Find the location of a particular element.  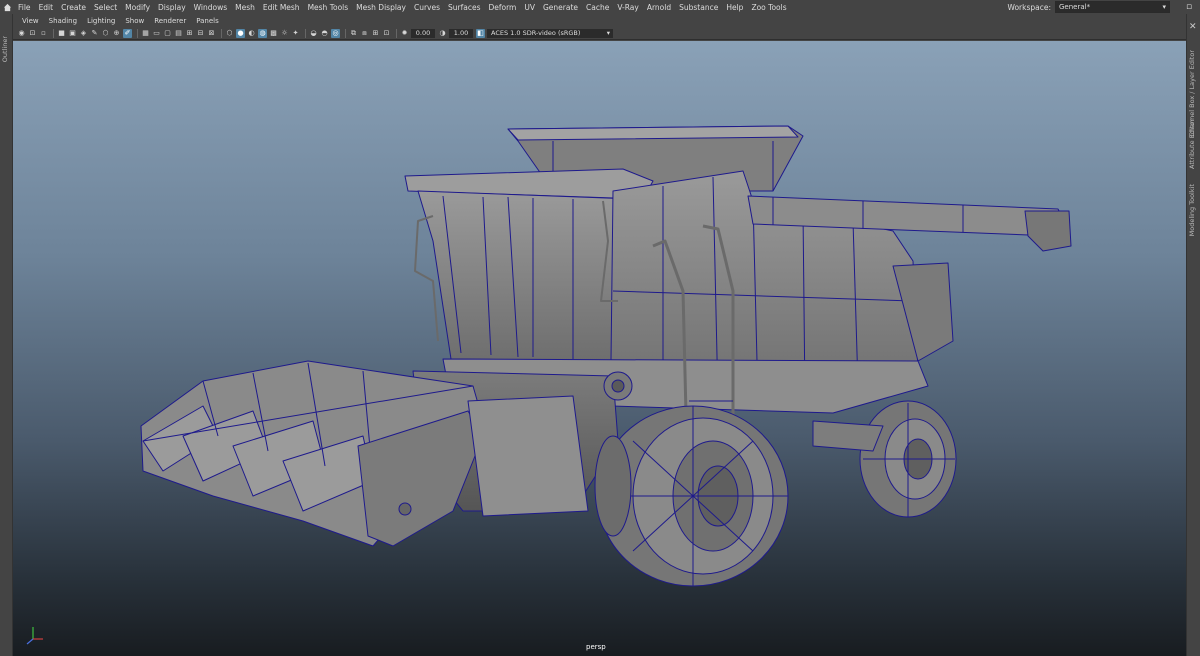

resolution-gate-icon: ▢ is located at coordinates (167, 33).